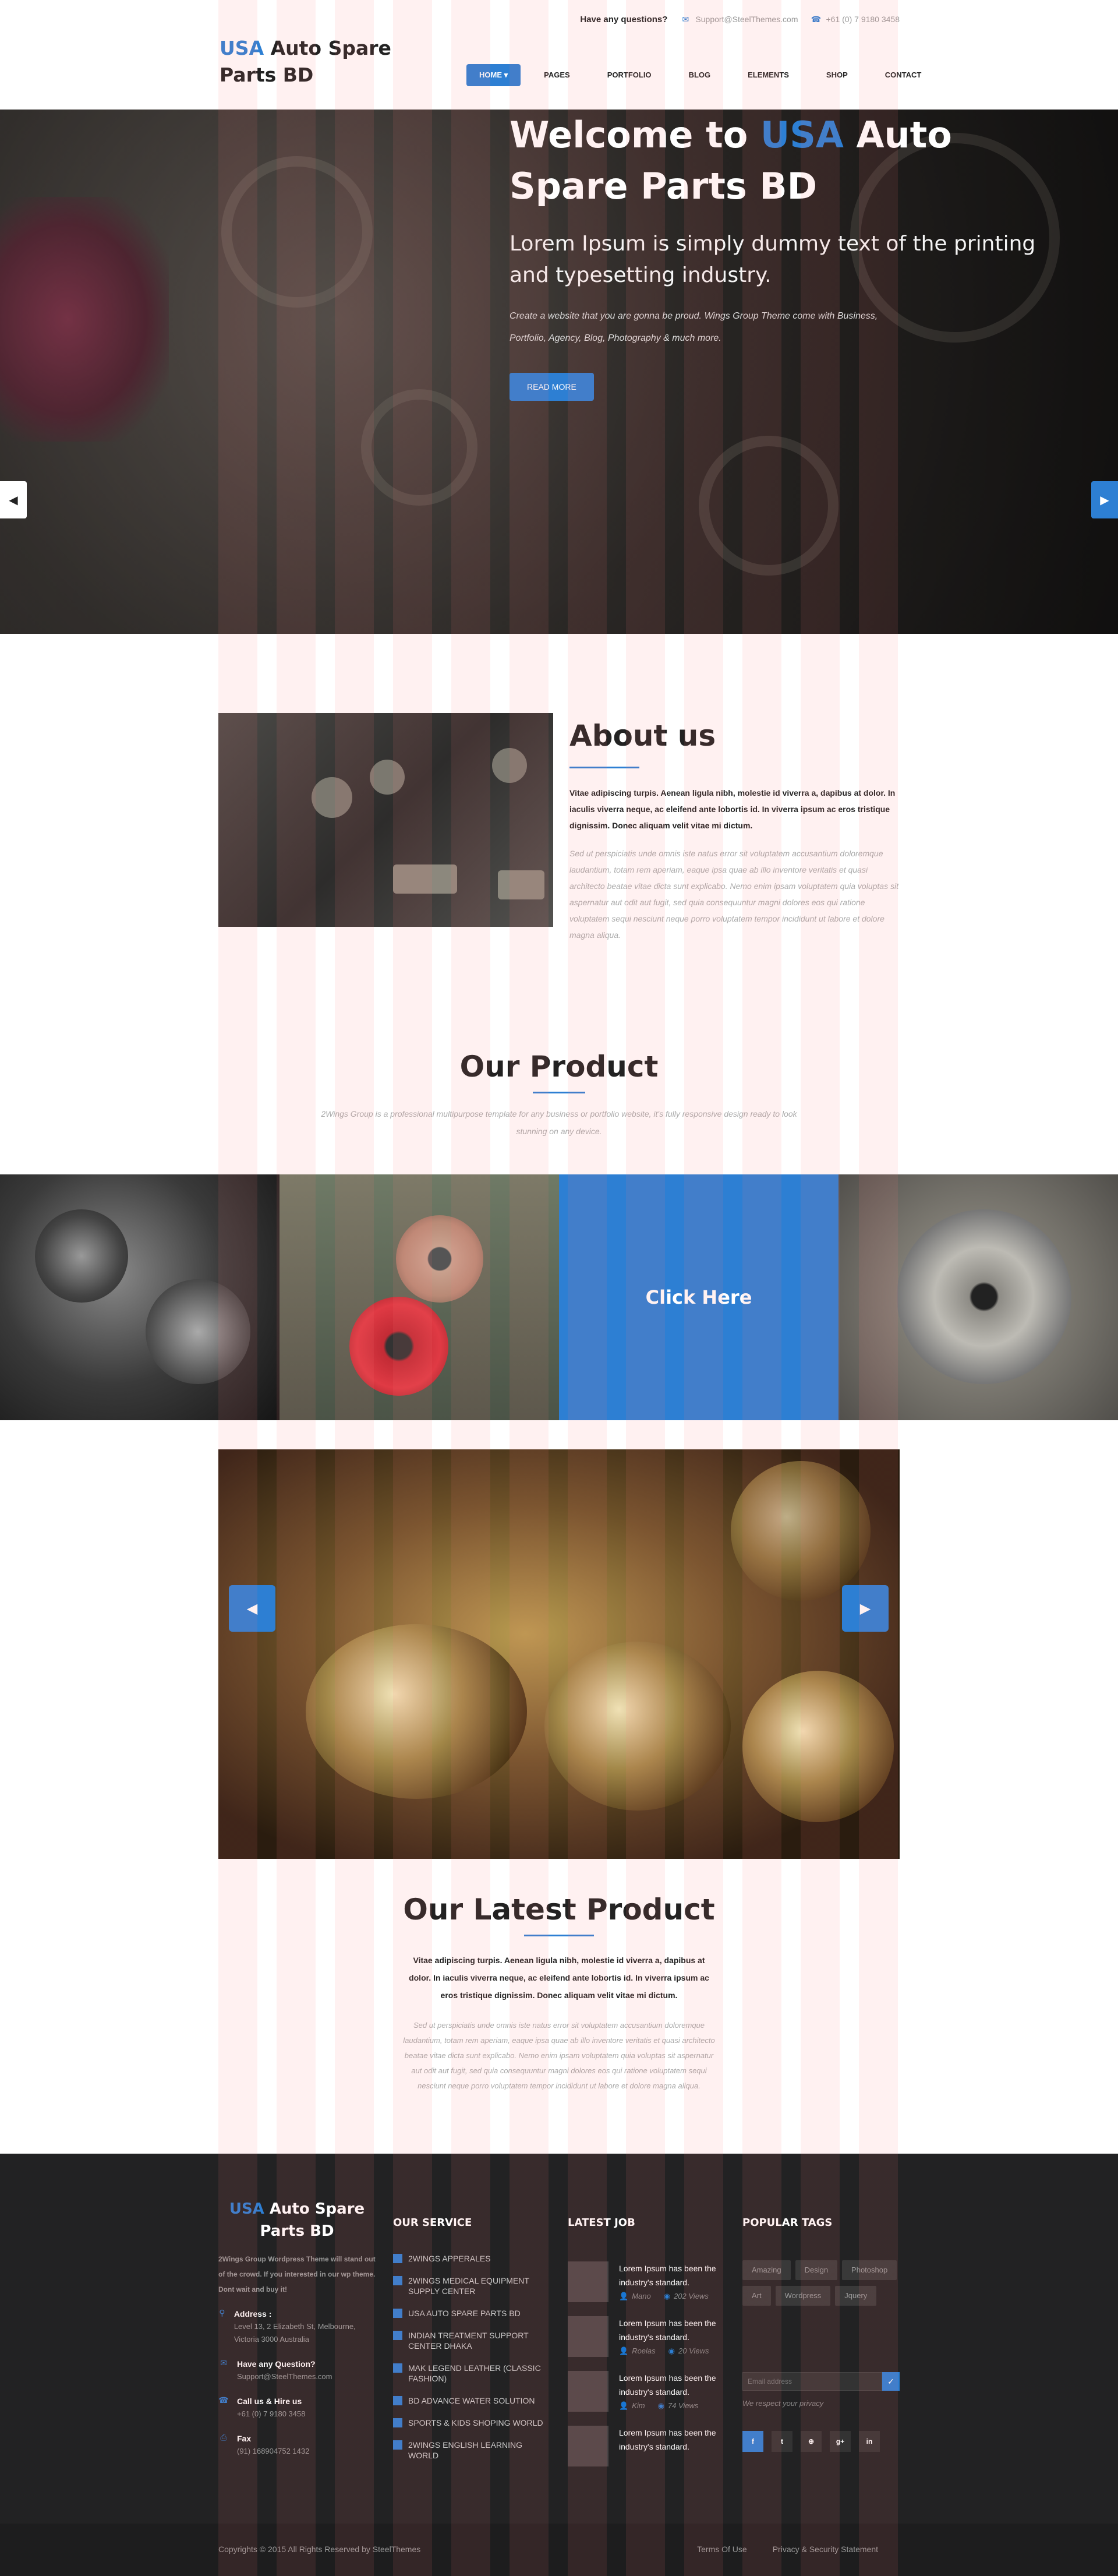 The height and width of the screenshot is (2576, 1118). Describe the element at coordinates (552, 387) in the screenshot. I see `read-more-button: READ MORE` at that location.